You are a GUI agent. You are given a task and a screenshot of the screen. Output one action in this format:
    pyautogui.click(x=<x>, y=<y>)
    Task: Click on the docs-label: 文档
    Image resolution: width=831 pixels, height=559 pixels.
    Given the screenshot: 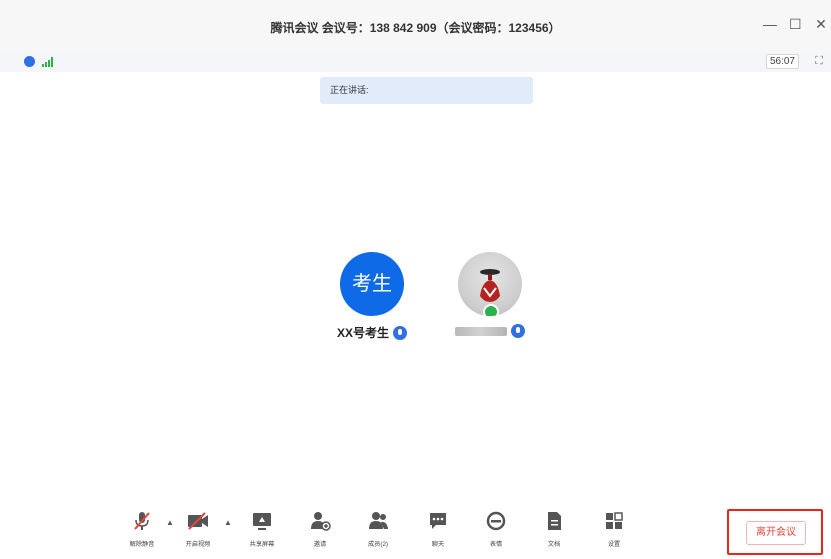 What is the action you would take?
    pyautogui.click(x=554, y=544)
    